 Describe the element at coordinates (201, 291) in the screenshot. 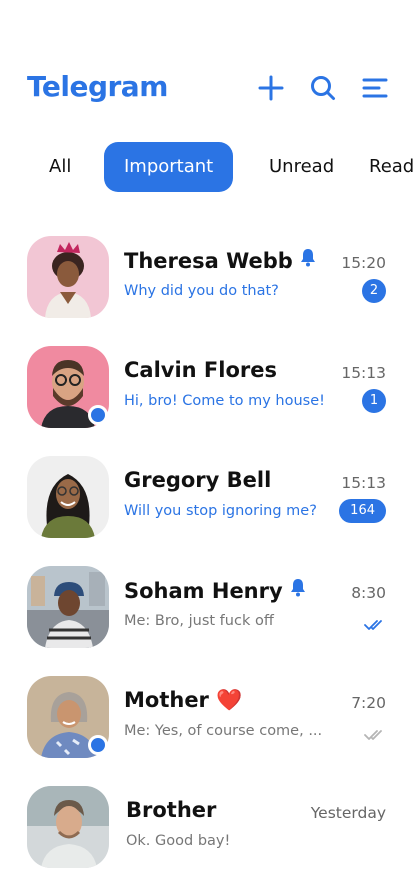

I see `last-message: Why did you do that?` at that location.